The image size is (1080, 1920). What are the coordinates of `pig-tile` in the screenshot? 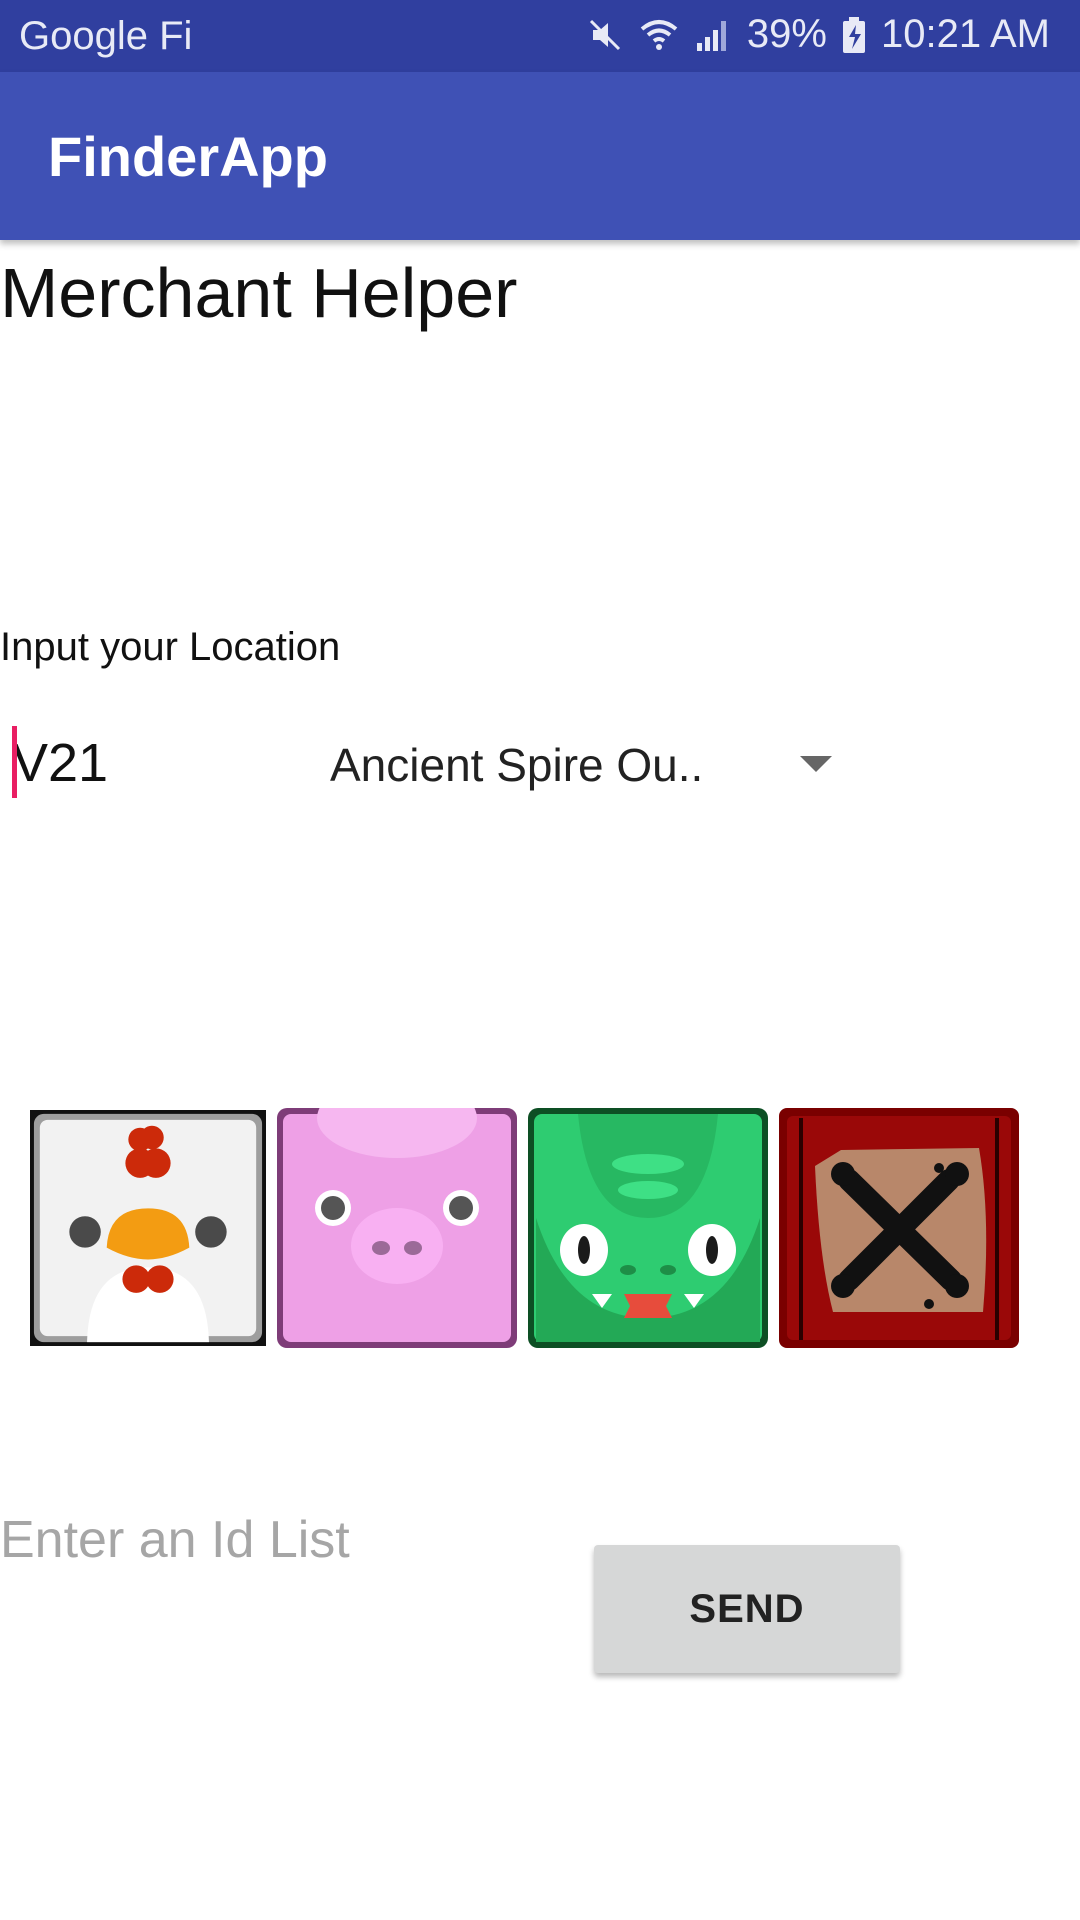 It's located at (397, 1228).